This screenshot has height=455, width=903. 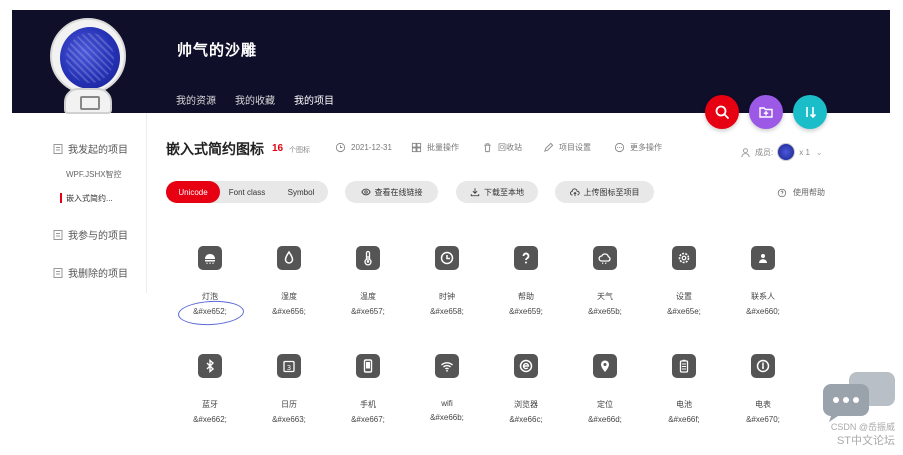 What do you see at coordinates (526, 281) in the screenshot?
I see `icon-card: 帮助 &#xe659;` at bounding box center [526, 281].